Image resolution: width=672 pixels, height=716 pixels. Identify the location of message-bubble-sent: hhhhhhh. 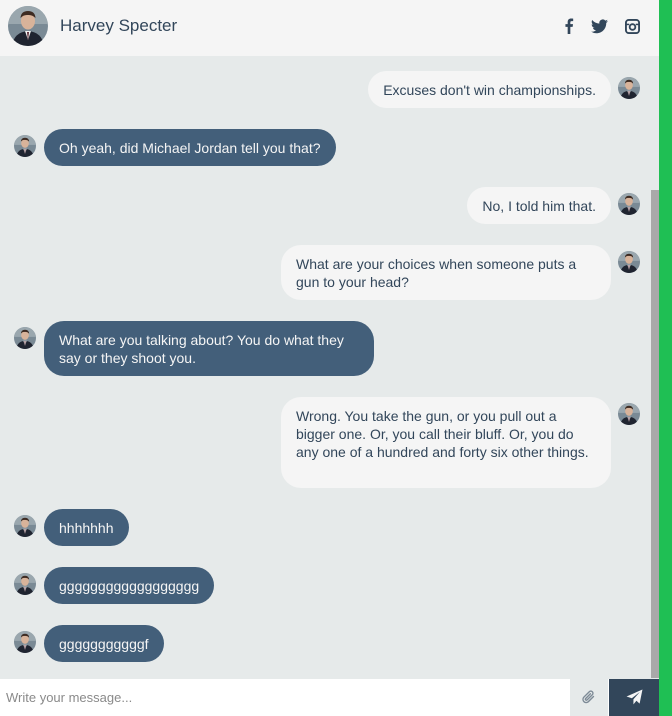
(86, 527).